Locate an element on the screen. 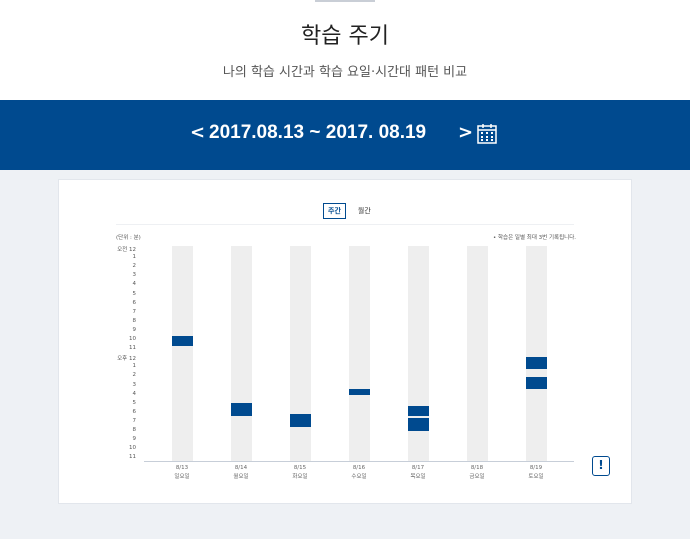 The image size is (690, 539). date-navigation-bar: < 2017.08.13 ~ 2017. 08.19 > is located at coordinates (345, 135).